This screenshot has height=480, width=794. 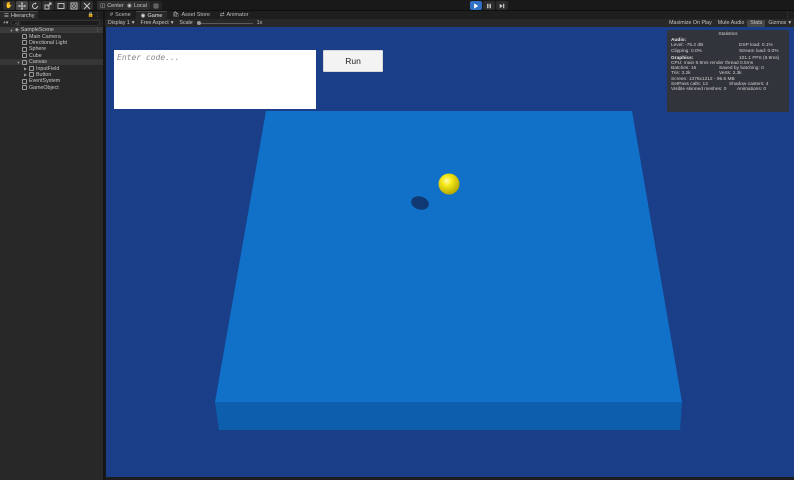 What do you see at coordinates (699, 90) in the screenshot?
I see `skinned-meshes-readout: Visible skinned meshes: 0` at bounding box center [699, 90].